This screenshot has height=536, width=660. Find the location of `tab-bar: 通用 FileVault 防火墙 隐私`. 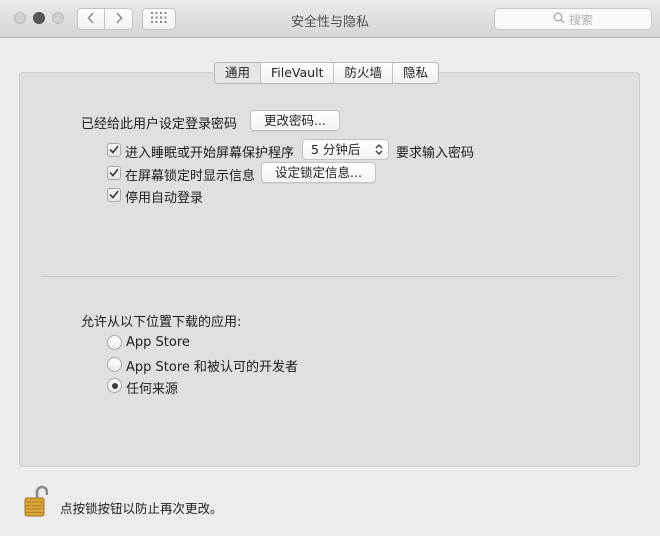

tab-bar: 通用 FileVault 防火墙 隐私 is located at coordinates (327, 73).